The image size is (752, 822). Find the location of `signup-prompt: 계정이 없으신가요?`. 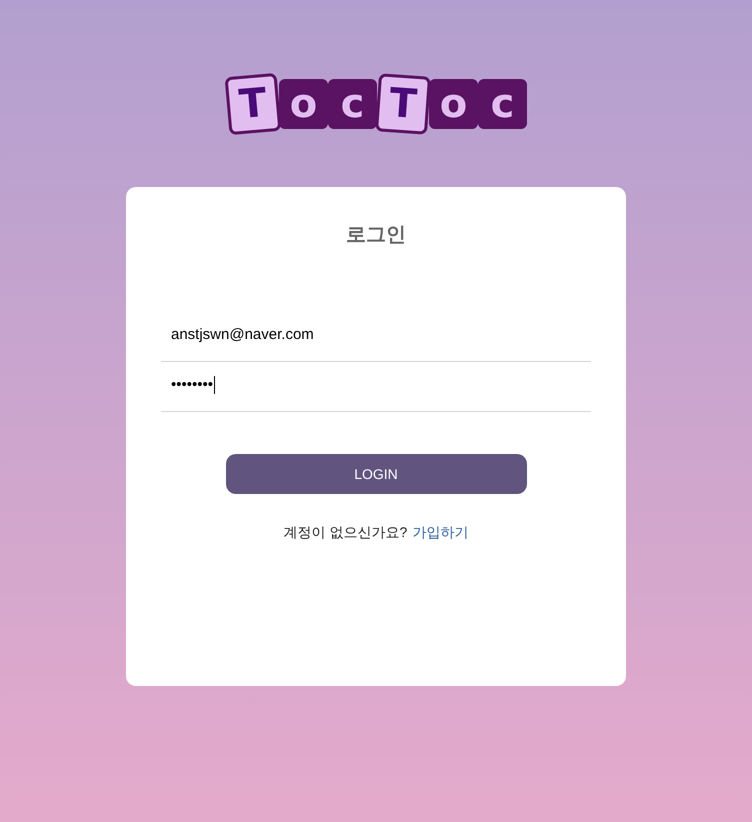

signup-prompt: 계정이 없으신가요? is located at coordinates (346, 532).